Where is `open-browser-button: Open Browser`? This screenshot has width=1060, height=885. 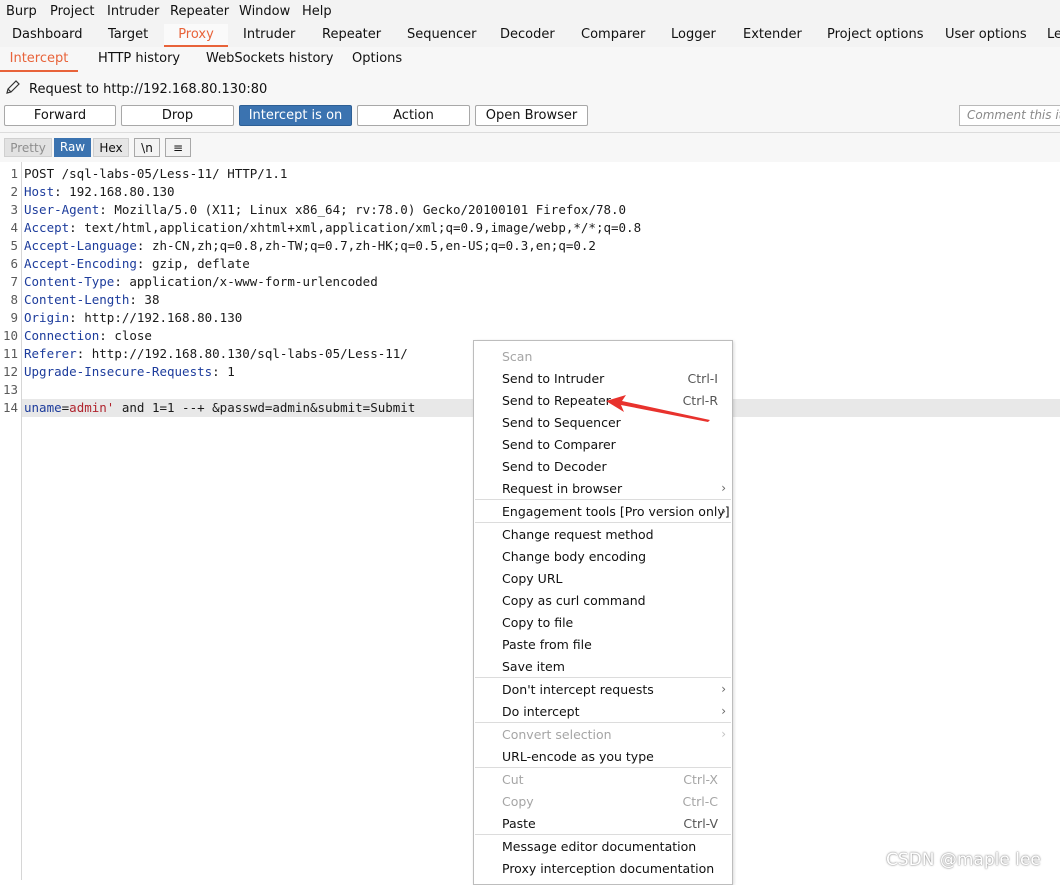 open-browser-button: Open Browser is located at coordinates (531, 115).